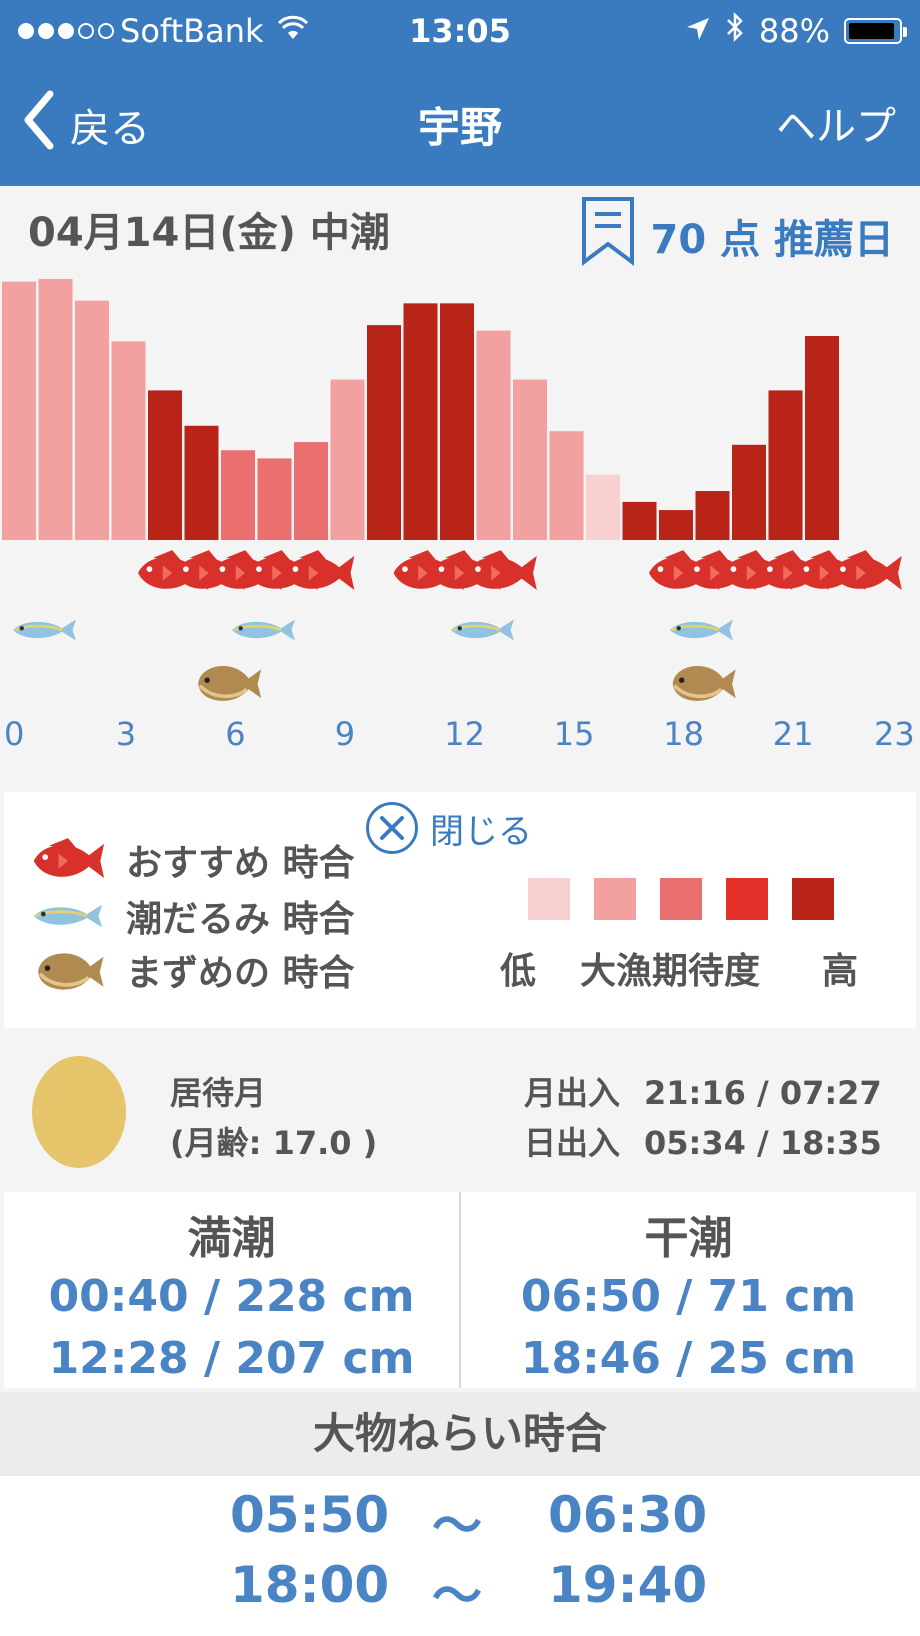 This screenshot has width=920, height=1636. Describe the element at coordinates (79, 1112) in the screenshot. I see `moon-phase-icon` at that location.